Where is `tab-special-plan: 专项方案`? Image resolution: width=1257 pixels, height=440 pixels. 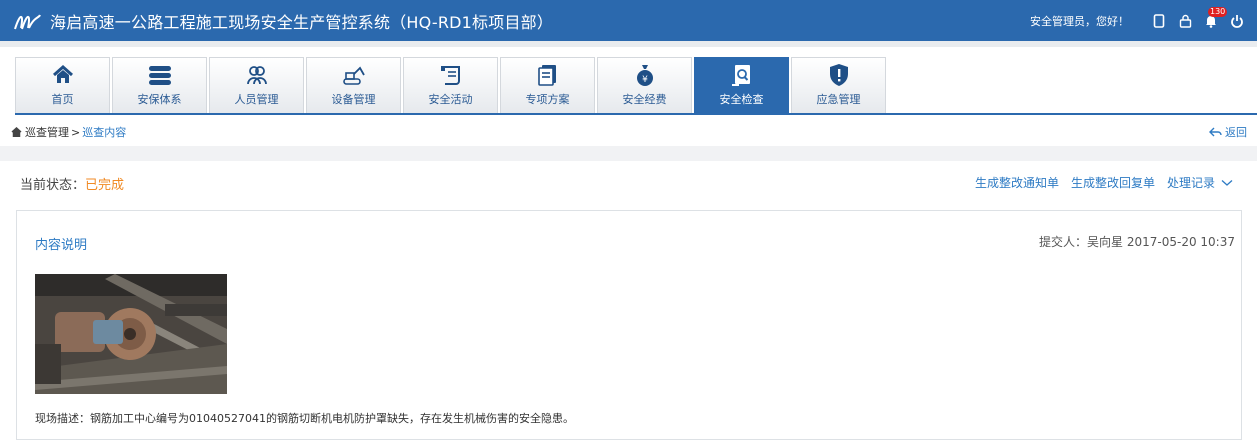
tab-special-plan: 专项方案 is located at coordinates (547, 85).